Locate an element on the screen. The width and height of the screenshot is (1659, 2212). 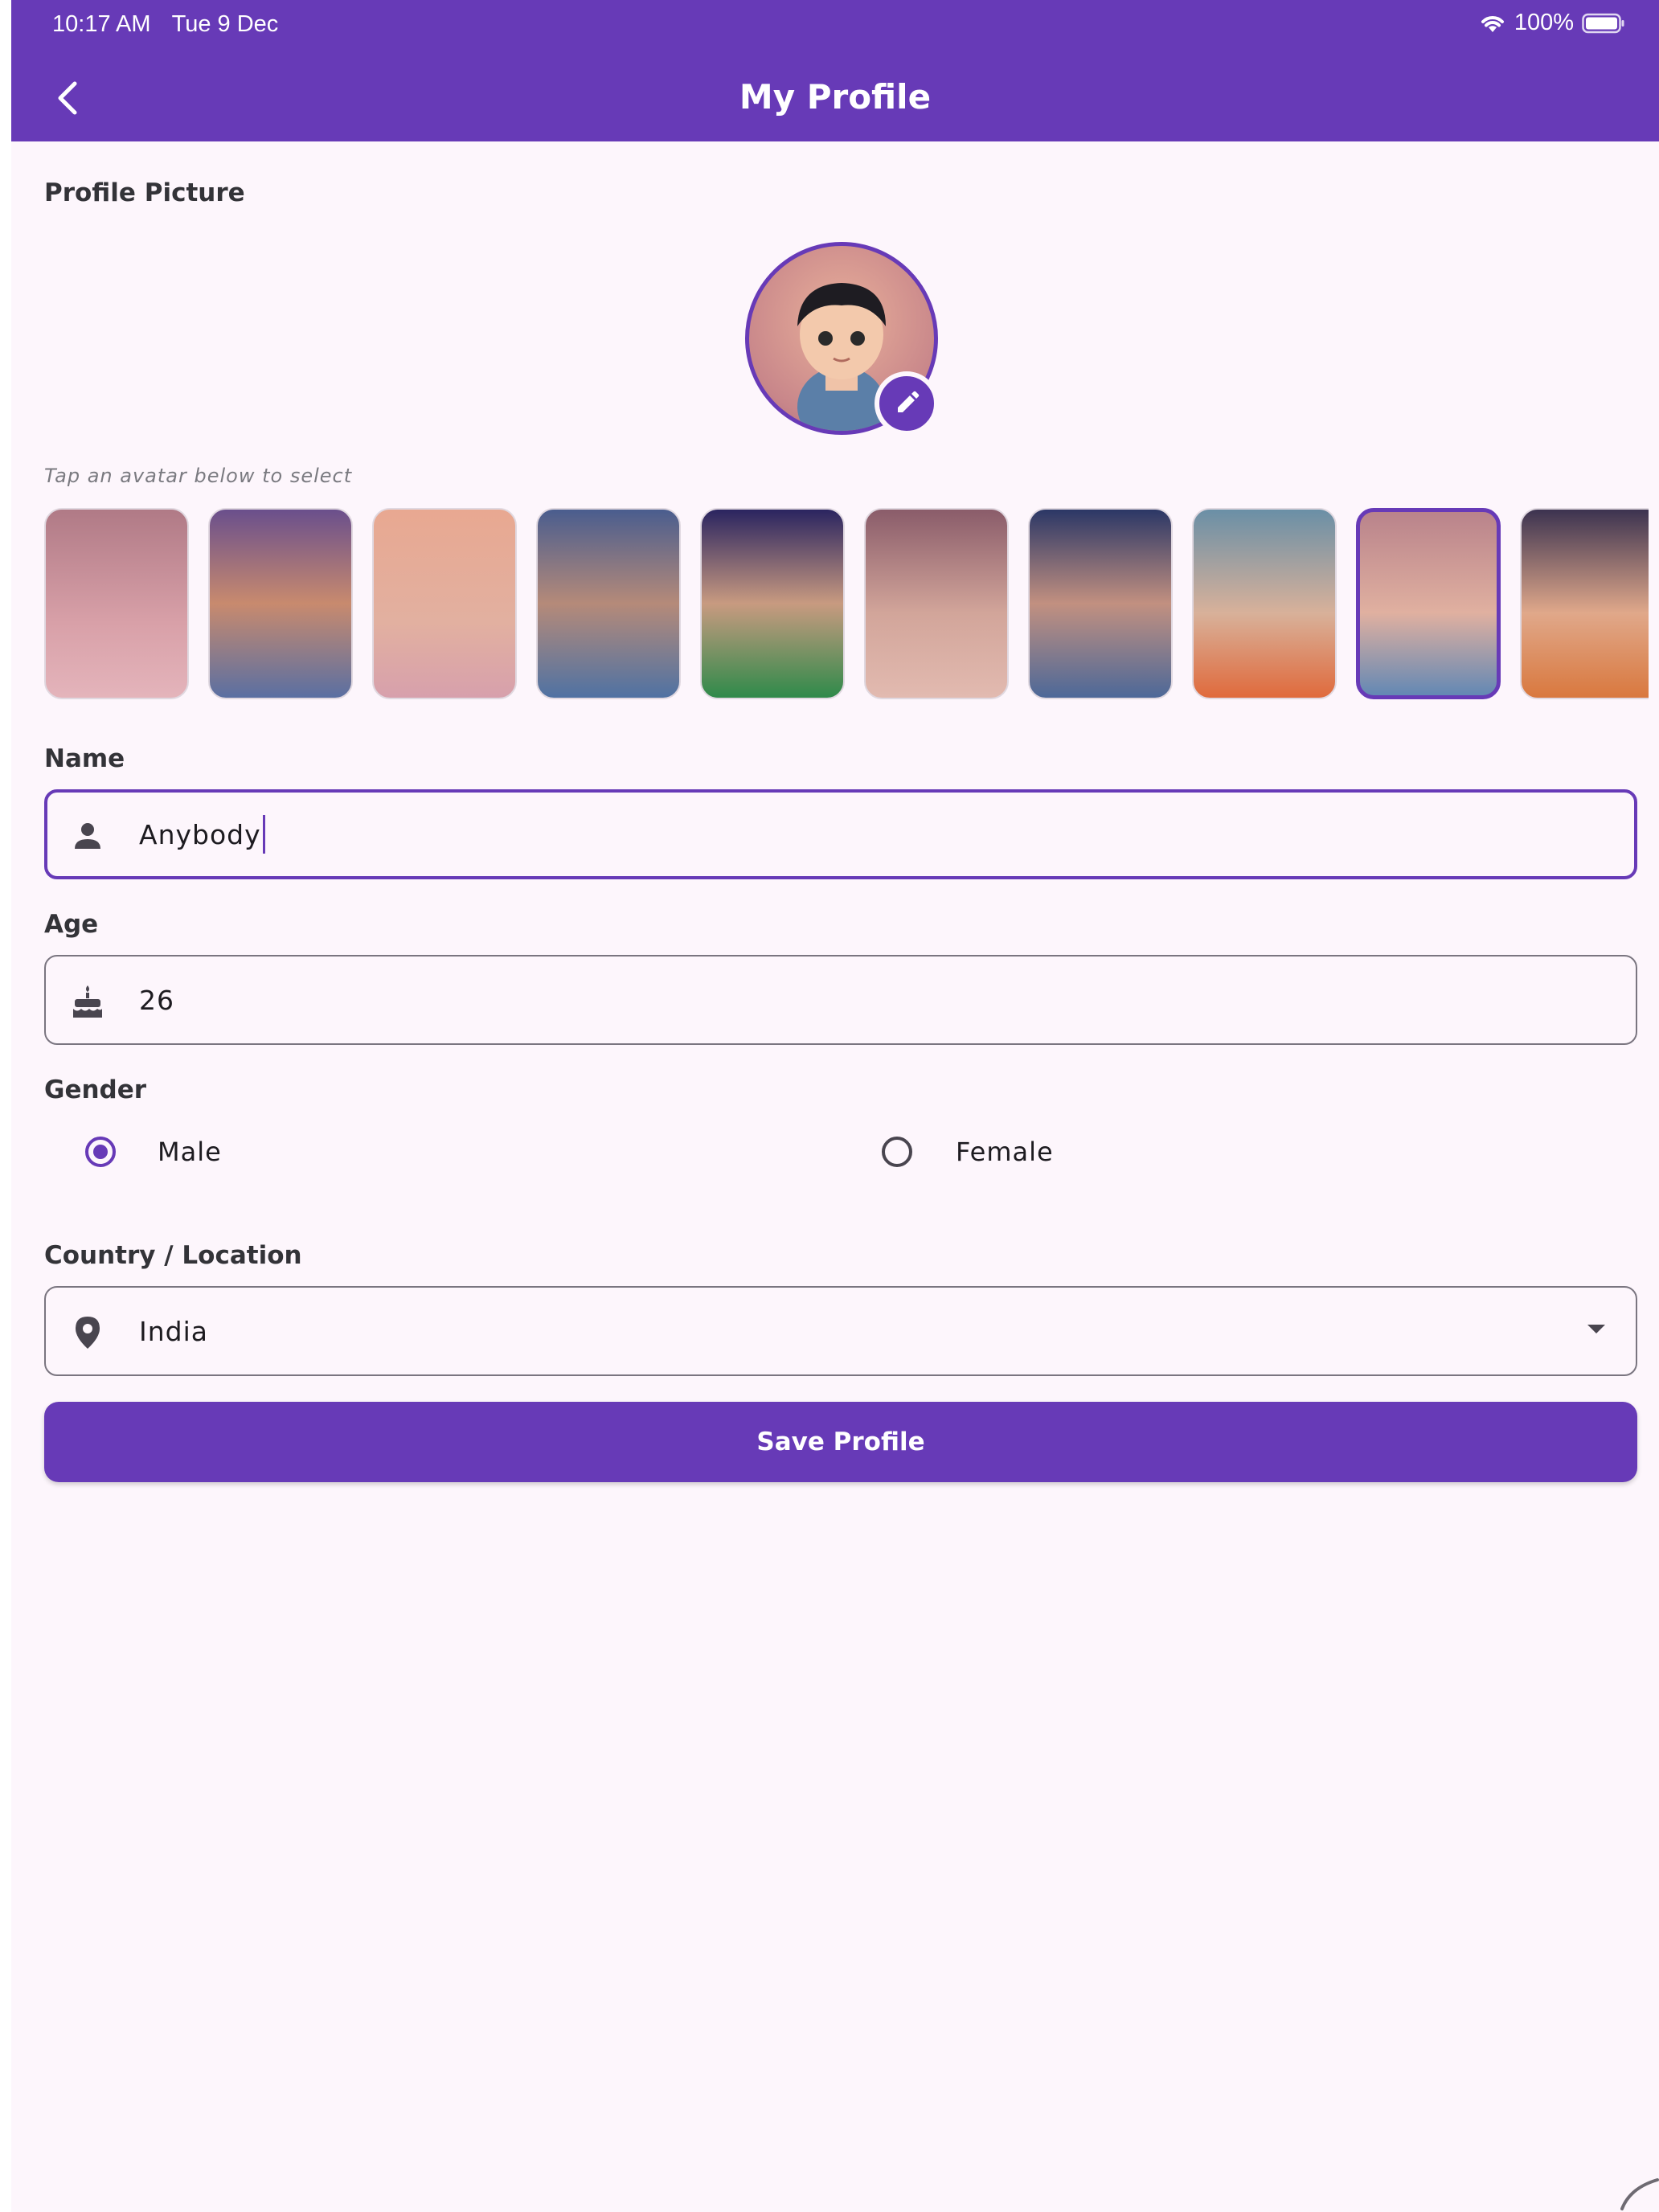
age-value: 26 is located at coordinates (156, 1000).